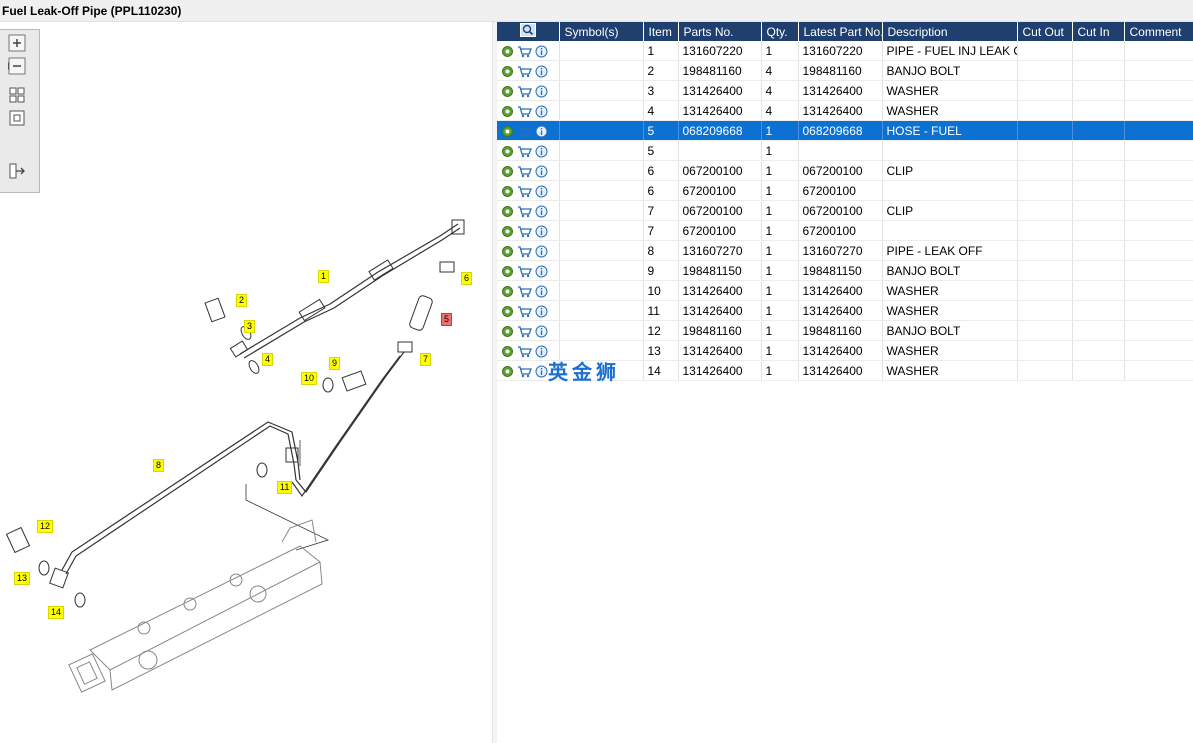  Describe the element at coordinates (661, 31) in the screenshot. I see `column-header-item: Item` at that location.